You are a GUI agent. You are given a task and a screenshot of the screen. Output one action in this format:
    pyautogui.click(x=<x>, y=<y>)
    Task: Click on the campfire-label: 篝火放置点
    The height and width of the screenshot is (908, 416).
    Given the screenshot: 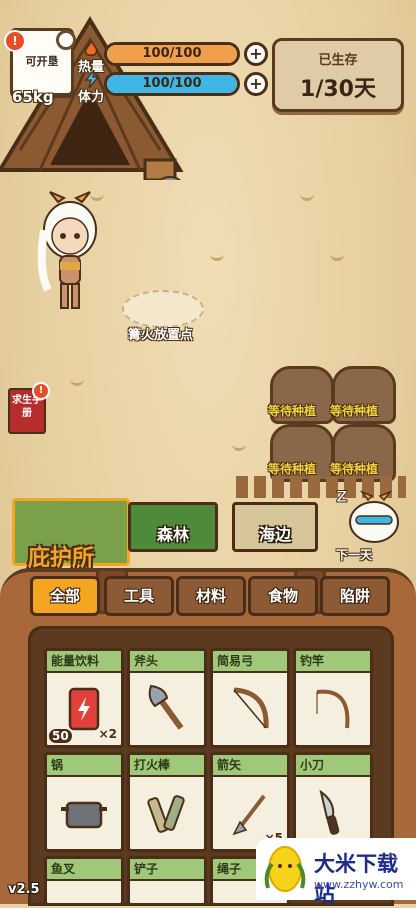 What is the action you would take?
    pyautogui.click(x=161, y=335)
    